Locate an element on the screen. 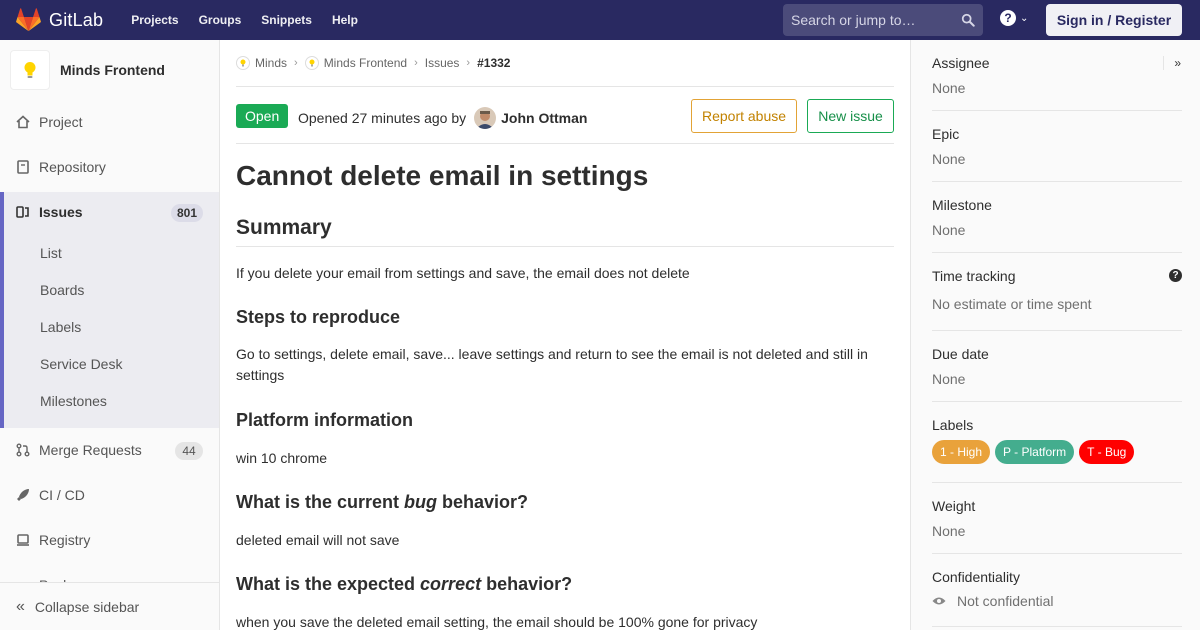  label-pill-high: 1 - High is located at coordinates (961, 452).